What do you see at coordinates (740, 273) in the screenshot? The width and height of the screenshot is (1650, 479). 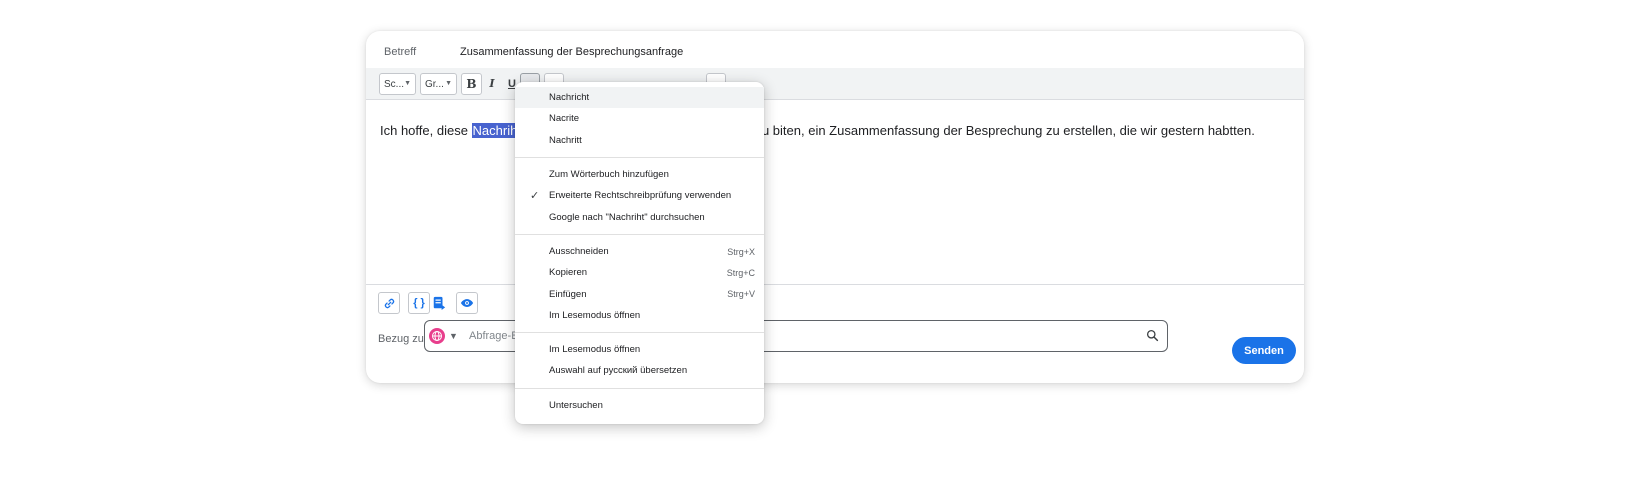 I see `context-menu-item-shortcut: Strg+C` at bounding box center [740, 273].